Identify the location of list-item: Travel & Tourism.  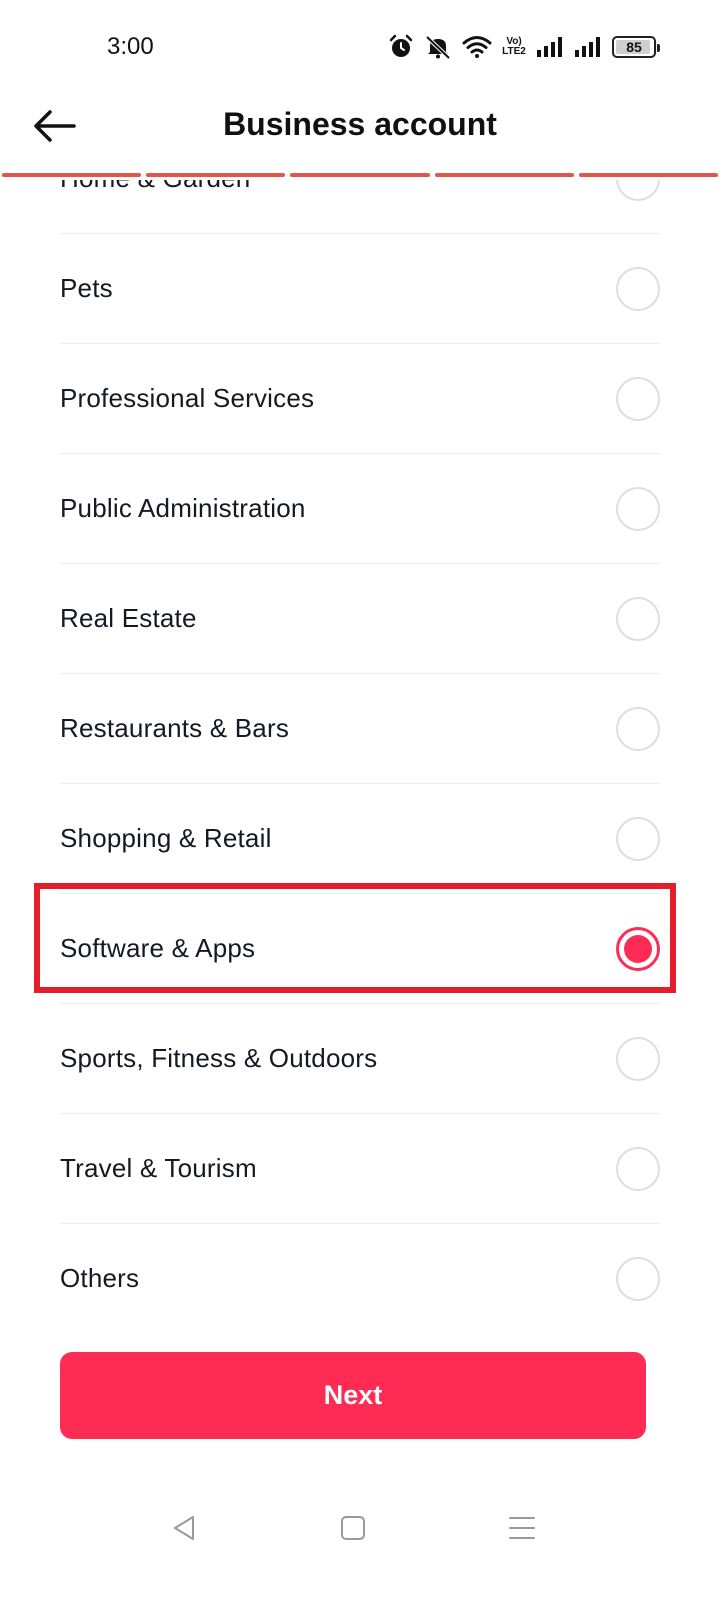
(360, 1169).